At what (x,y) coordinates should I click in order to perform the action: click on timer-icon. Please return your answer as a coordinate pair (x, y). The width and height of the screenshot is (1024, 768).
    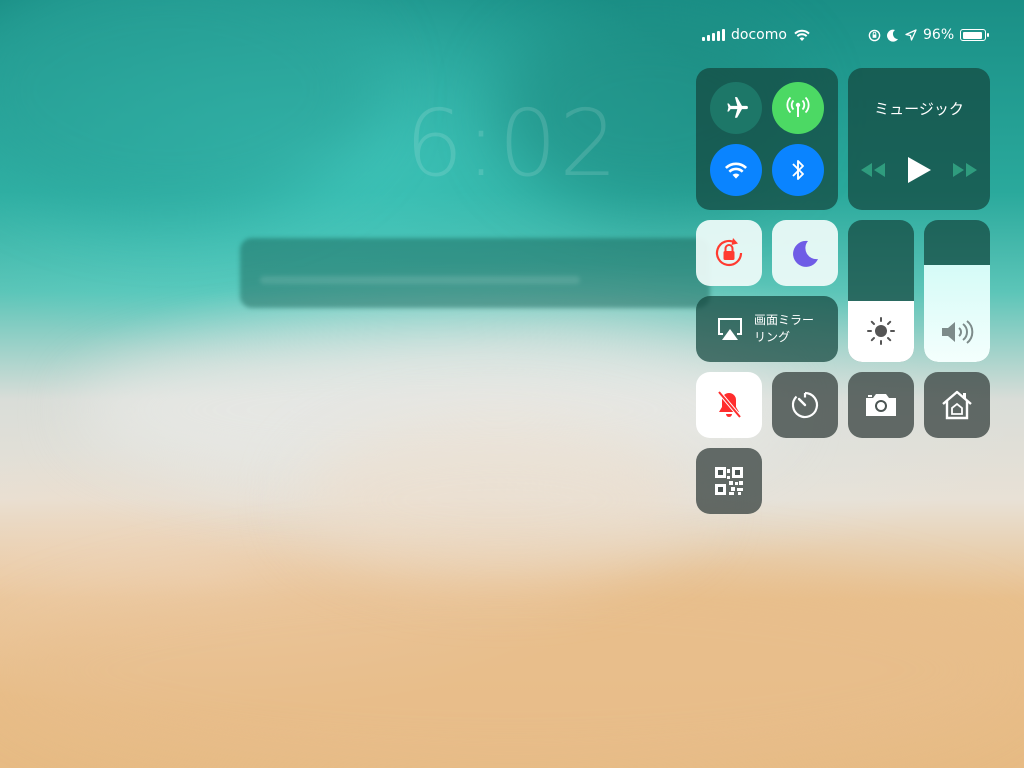
    Looking at the image, I should click on (805, 405).